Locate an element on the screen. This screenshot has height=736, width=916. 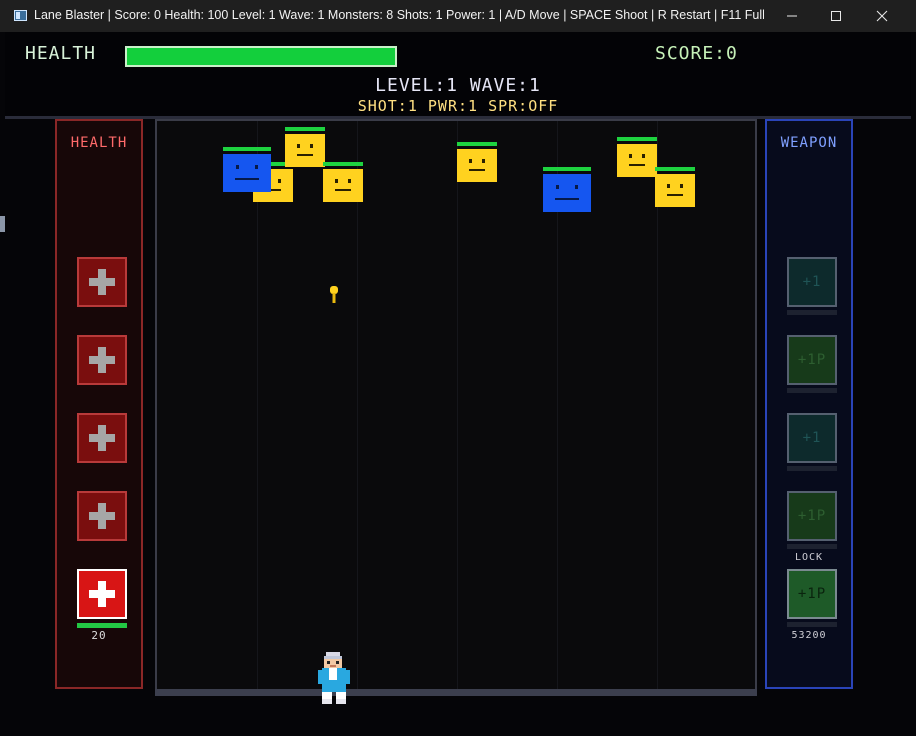
maximize-icon is located at coordinates (836, 16).